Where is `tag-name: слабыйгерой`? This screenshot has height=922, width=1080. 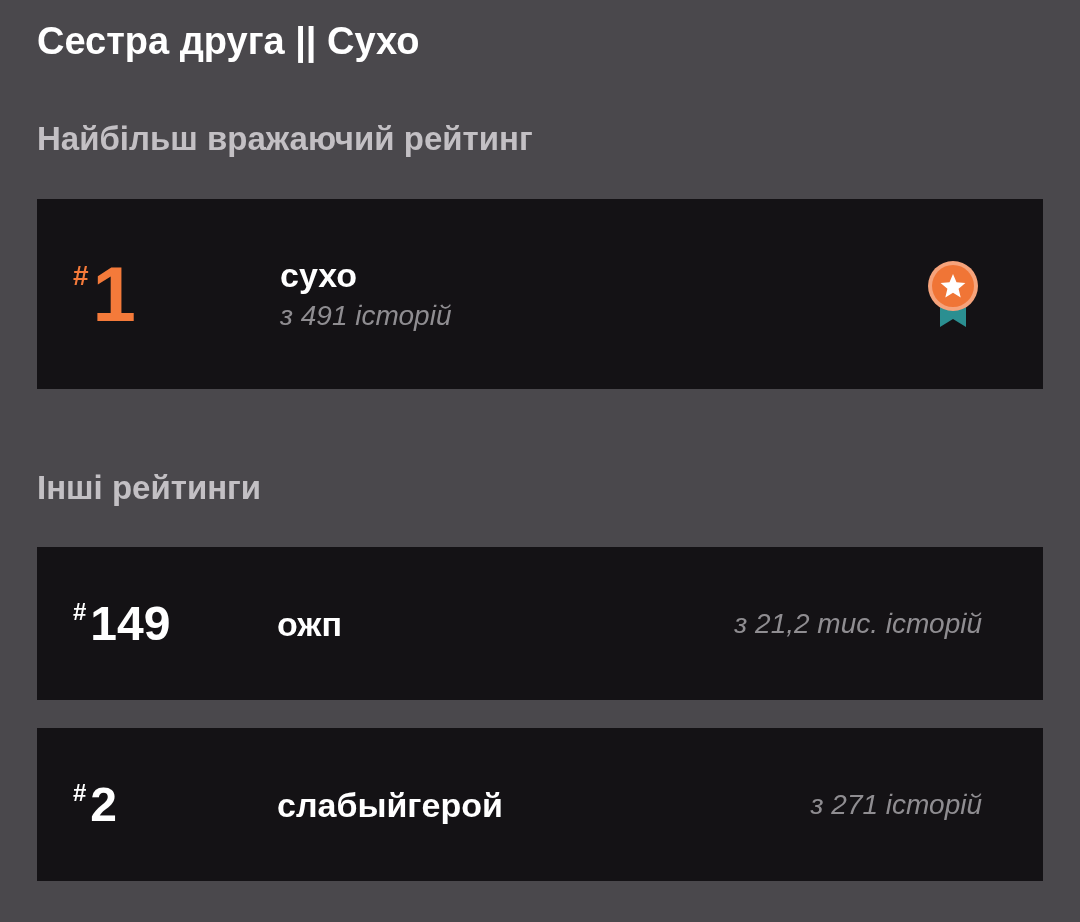
tag-name: слабыйгерой is located at coordinates (390, 805).